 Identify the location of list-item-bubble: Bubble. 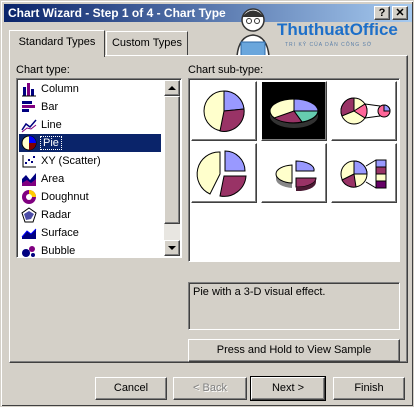
(90, 251).